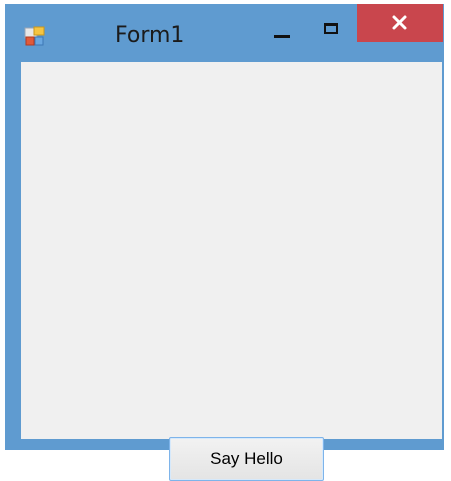  What do you see at coordinates (331, 28) in the screenshot?
I see `maximize-icon` at bounding box center [331, 28].